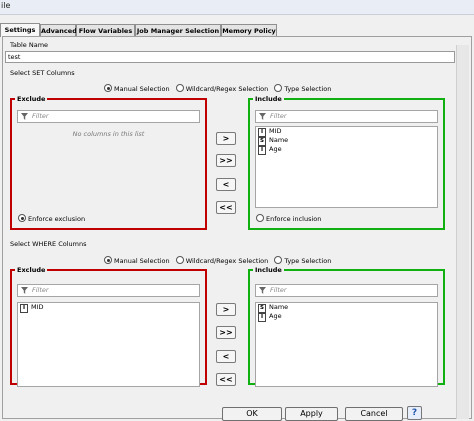 The height and width of the screenshot is (421, 474). I want to click on tab-settings: Settings, so click(20, 30).